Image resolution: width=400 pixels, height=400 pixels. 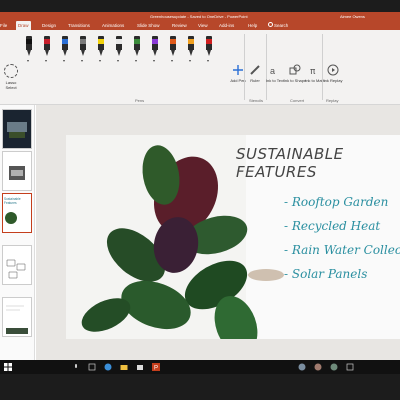 What do you see at coordinates (270, 24) in the screenshot?
I see `search-icon` at bounding box center [270, 24].